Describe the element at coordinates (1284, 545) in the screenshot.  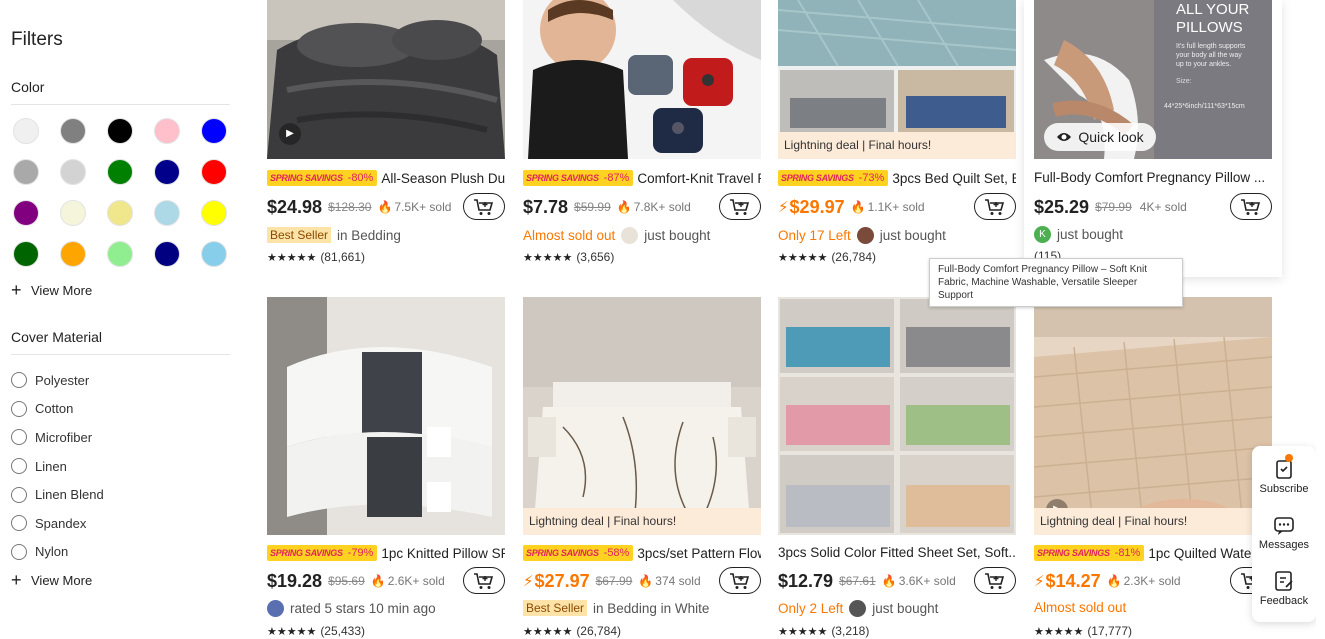
I see `messages-label: Messages` at that location.